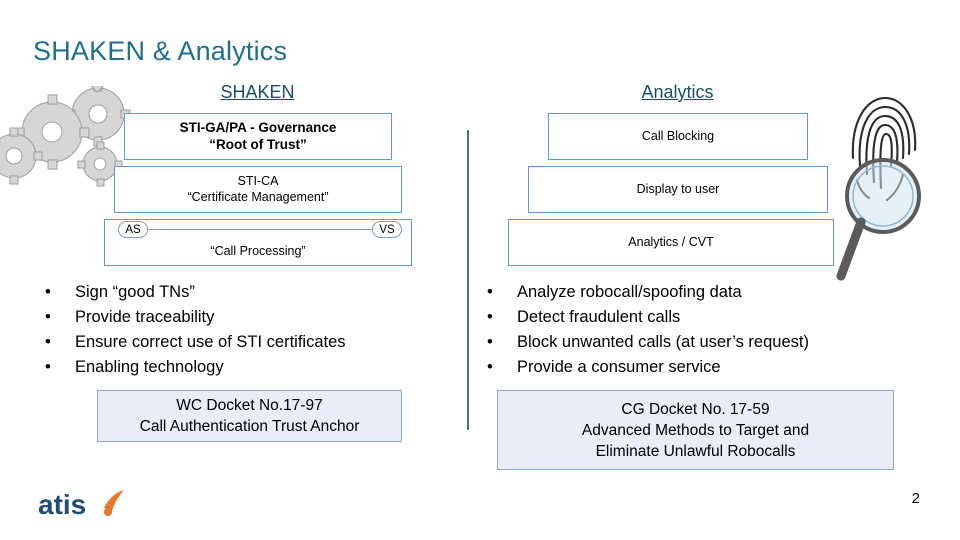 This screenshot has height=540, width=960. I want to click on box-display-to-user-label: Display to user, so click(678, 188).